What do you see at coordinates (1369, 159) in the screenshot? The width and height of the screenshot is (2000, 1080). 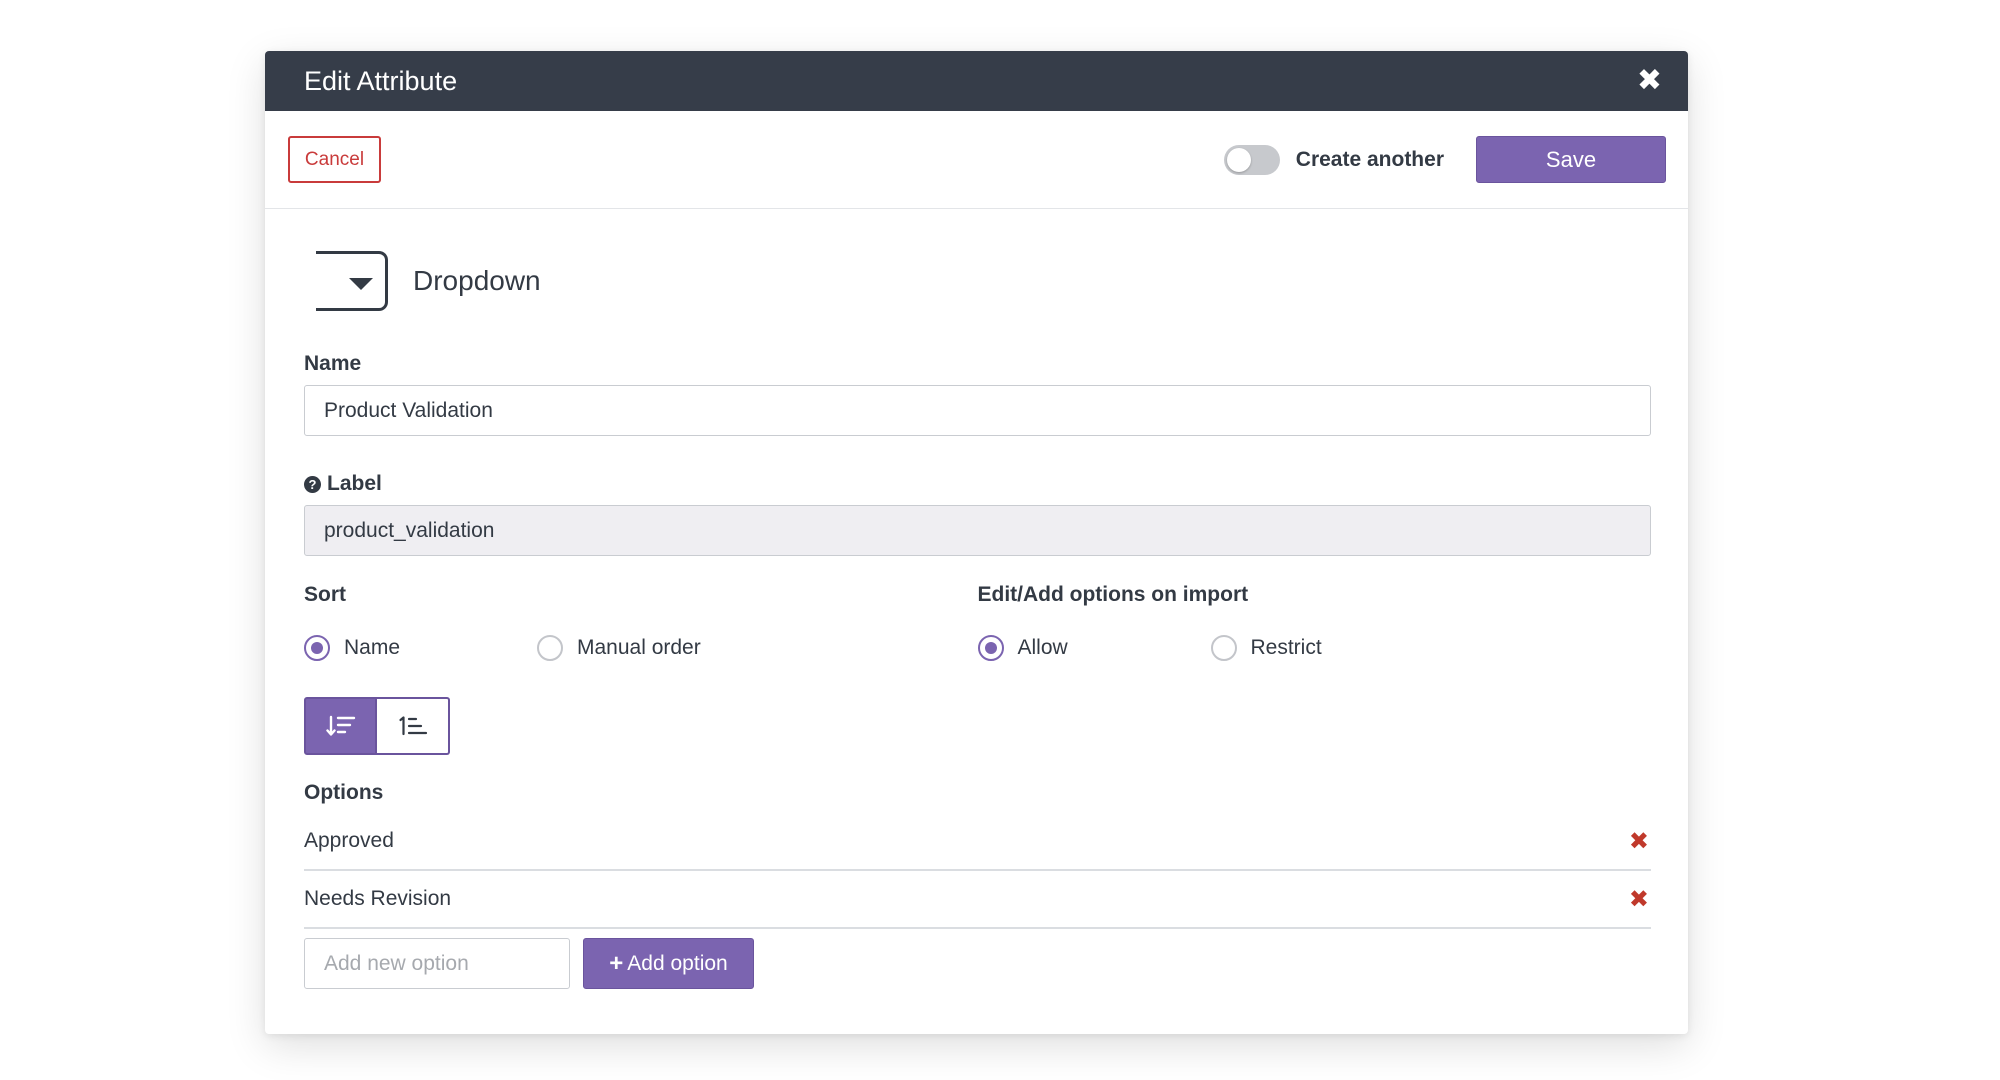 I see `create-another-label: Create another` at bounding box center [1369, 159].